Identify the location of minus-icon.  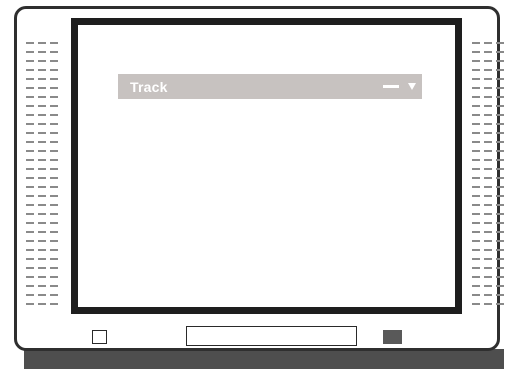
(391, 86).